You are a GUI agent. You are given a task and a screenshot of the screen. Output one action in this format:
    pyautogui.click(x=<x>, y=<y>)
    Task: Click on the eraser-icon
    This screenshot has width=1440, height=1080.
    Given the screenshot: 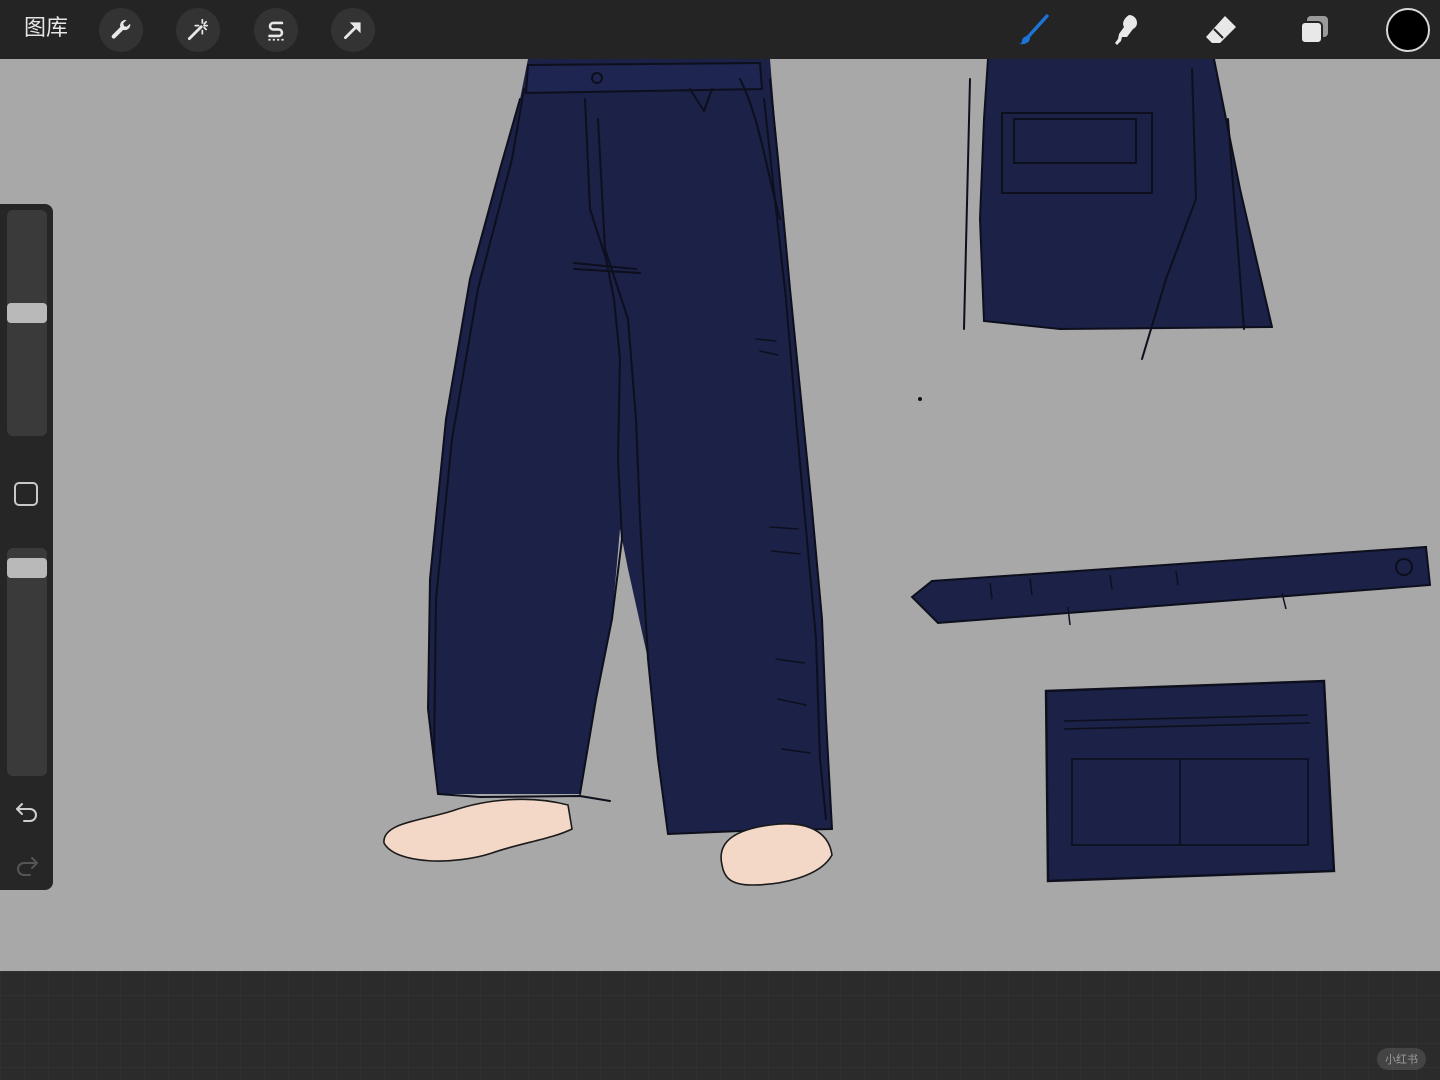 What is the action you would take?
    pyautogui.click(x=1221, y=29)
    